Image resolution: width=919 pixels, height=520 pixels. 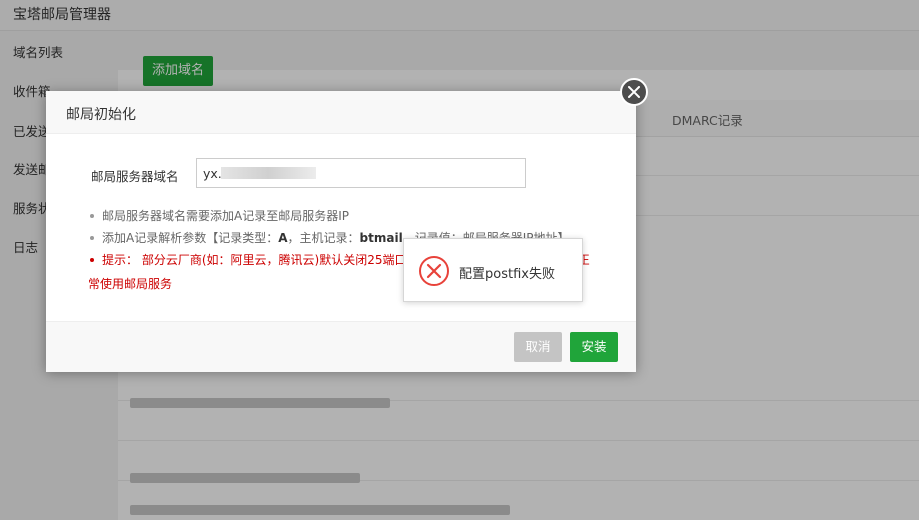 I want to click on install-button: 安装, so click(x=594, y=347).